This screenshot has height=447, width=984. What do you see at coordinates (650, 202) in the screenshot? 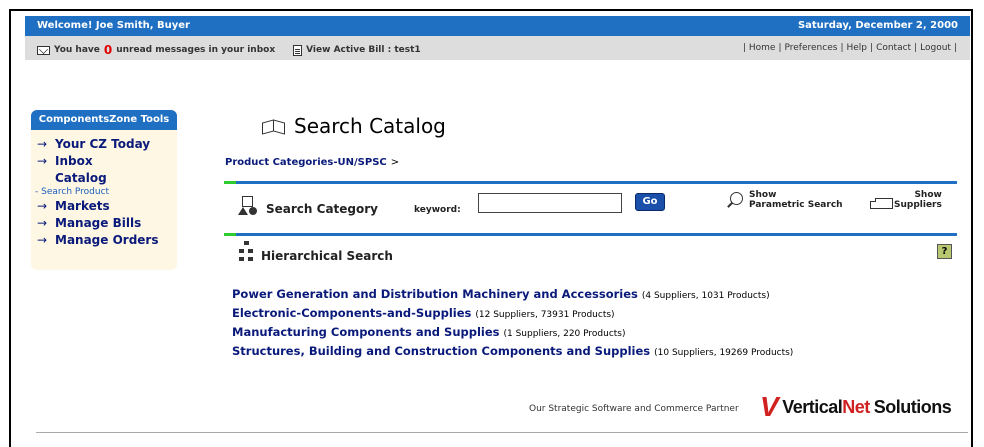
I see `go-button: Go` at bounding box center [650, 202].